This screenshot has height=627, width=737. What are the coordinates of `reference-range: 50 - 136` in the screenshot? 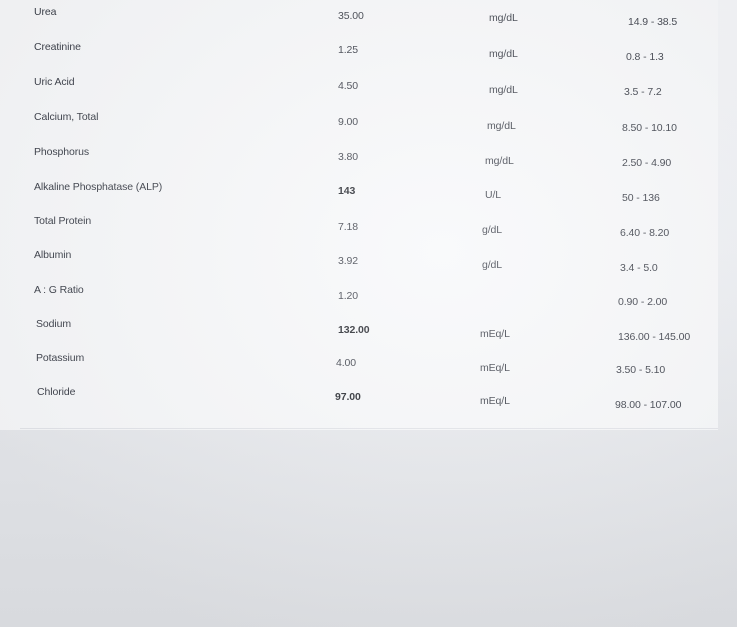 It's located at (641, 198).